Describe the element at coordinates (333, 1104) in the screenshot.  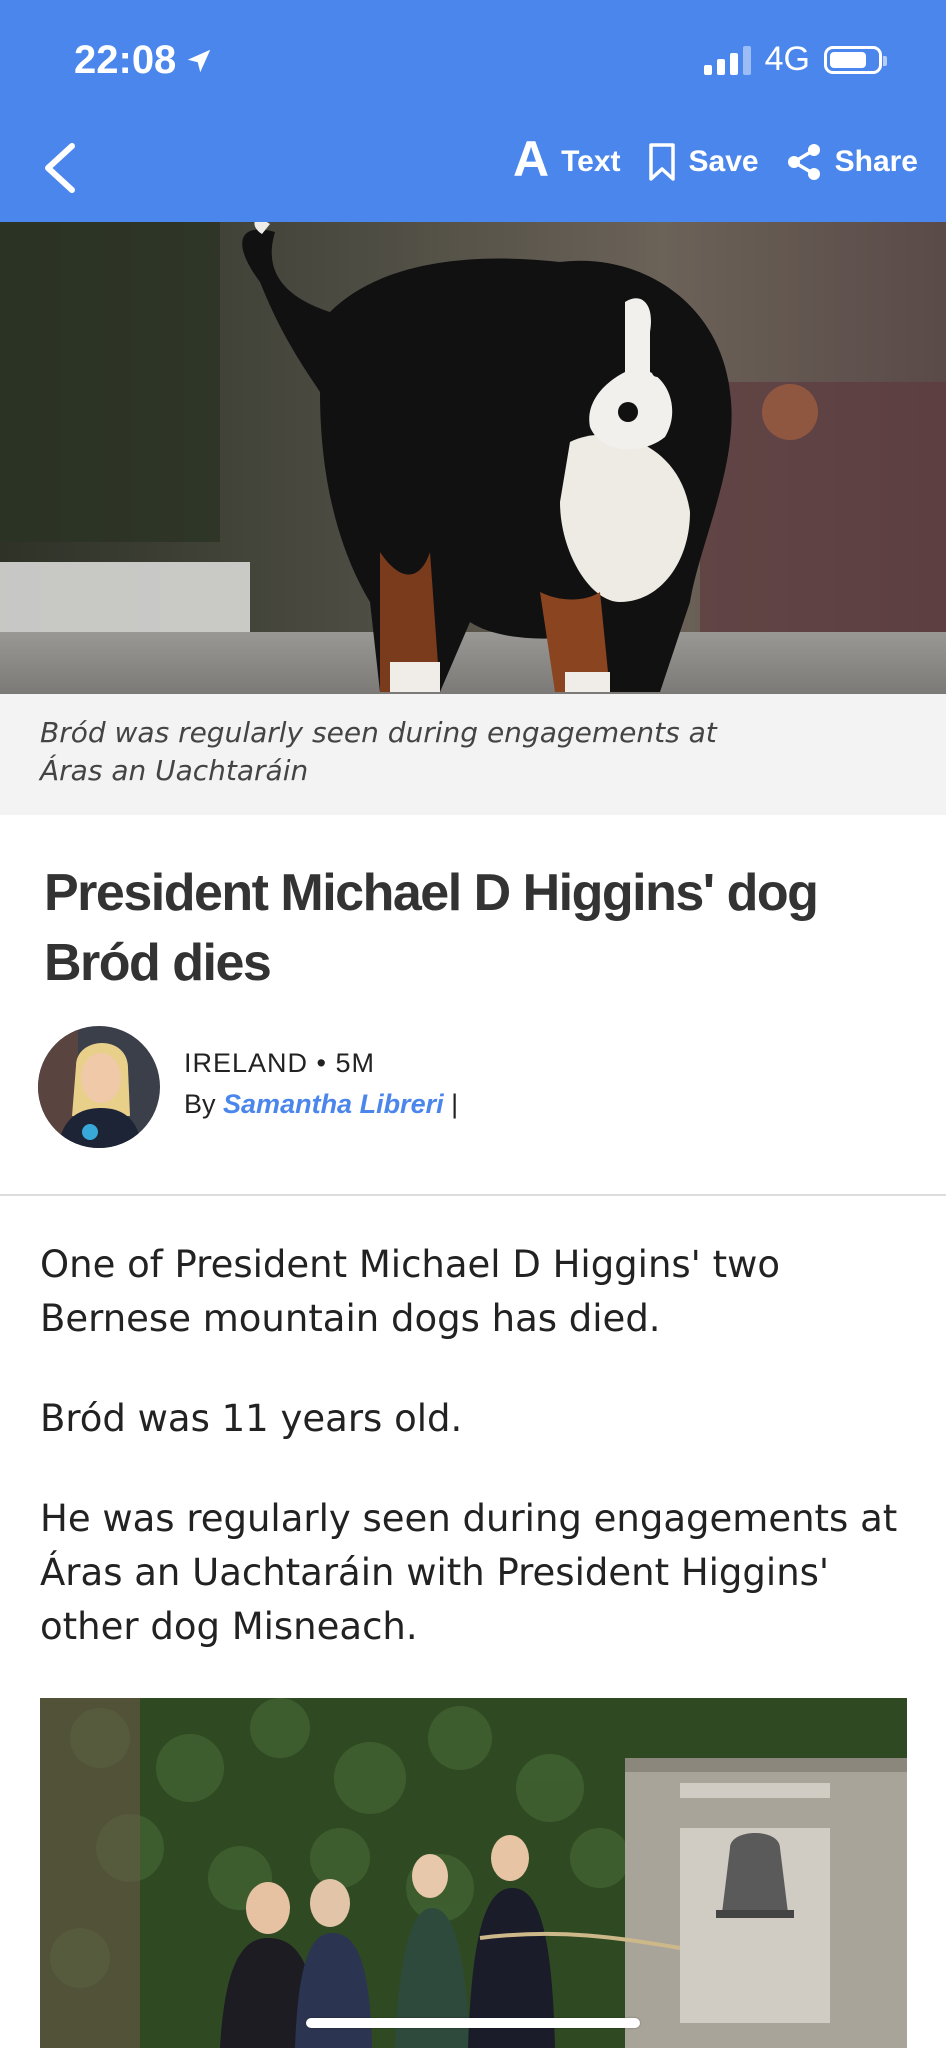
I see `author-link: Samantha Libreri` at that location.